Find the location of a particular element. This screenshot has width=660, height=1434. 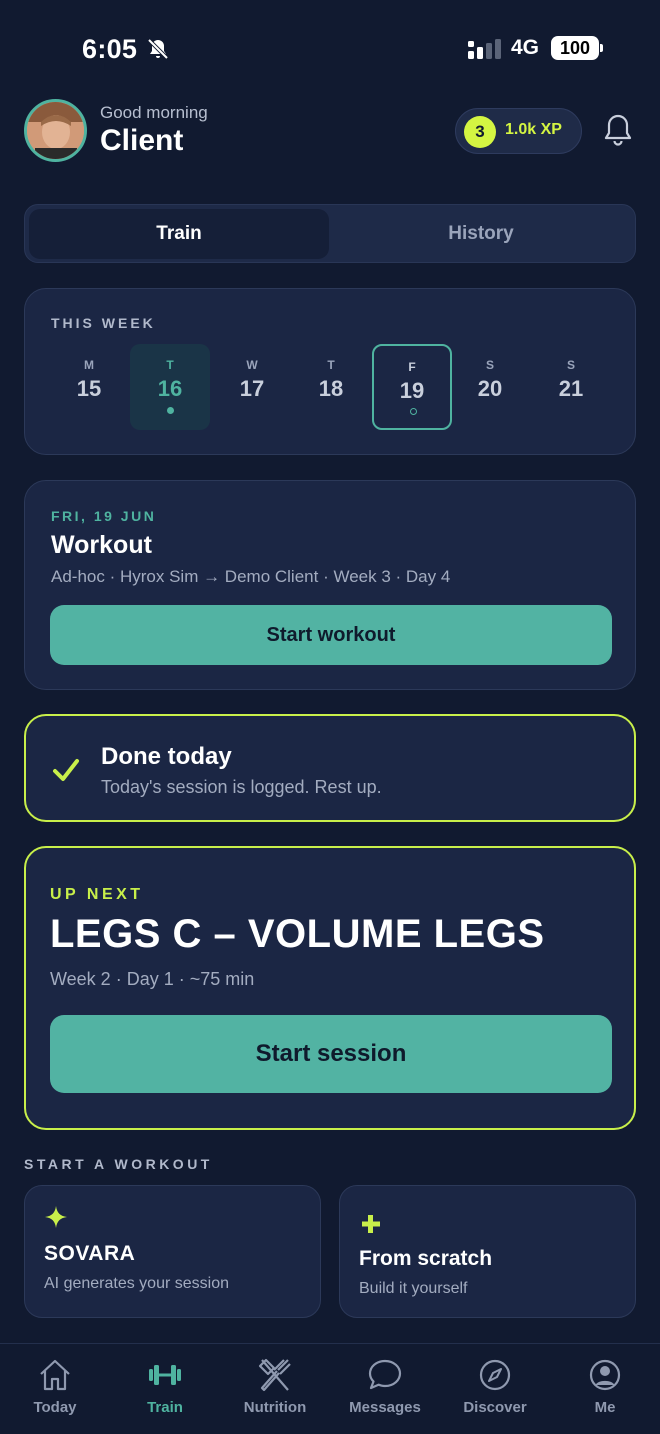

up-next-title: LEGS C – VOLUME LEGS is located at coordinates (297, 934).